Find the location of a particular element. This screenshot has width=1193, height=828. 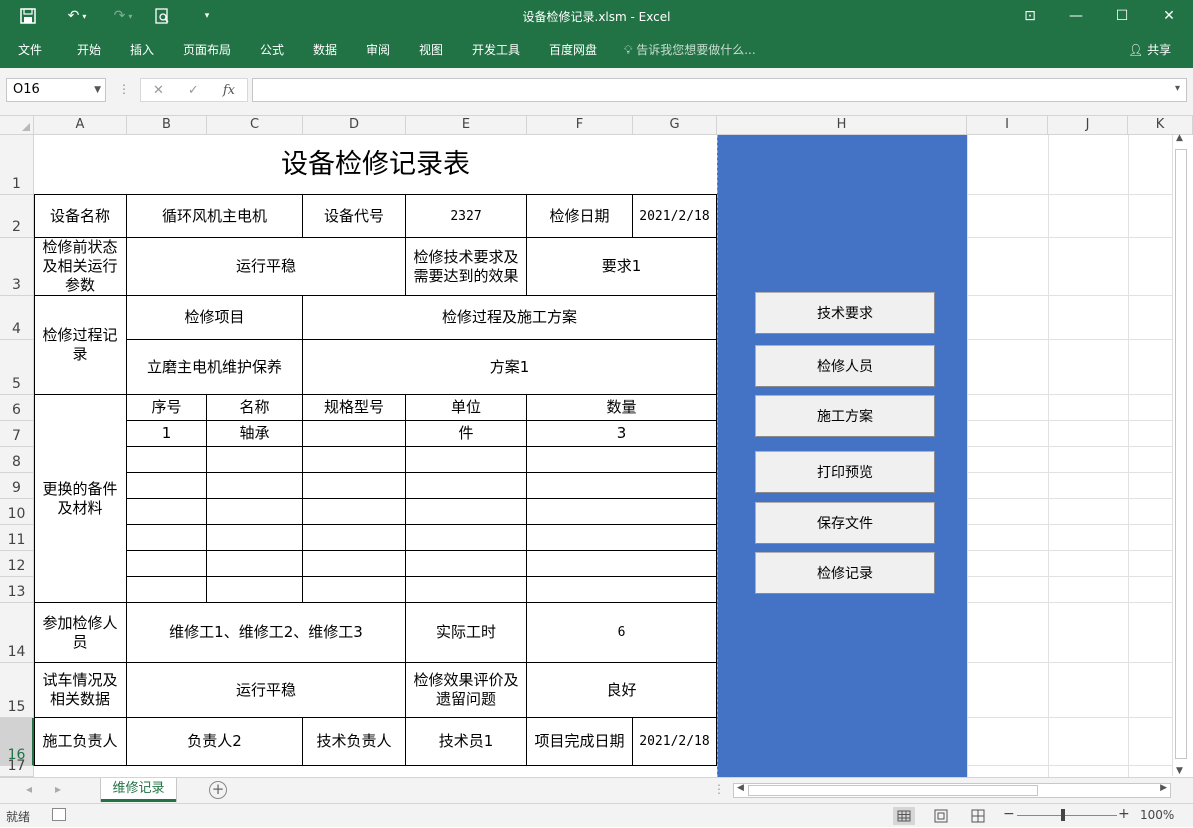

scroll-thumb is located at coordinates (1181, 454).